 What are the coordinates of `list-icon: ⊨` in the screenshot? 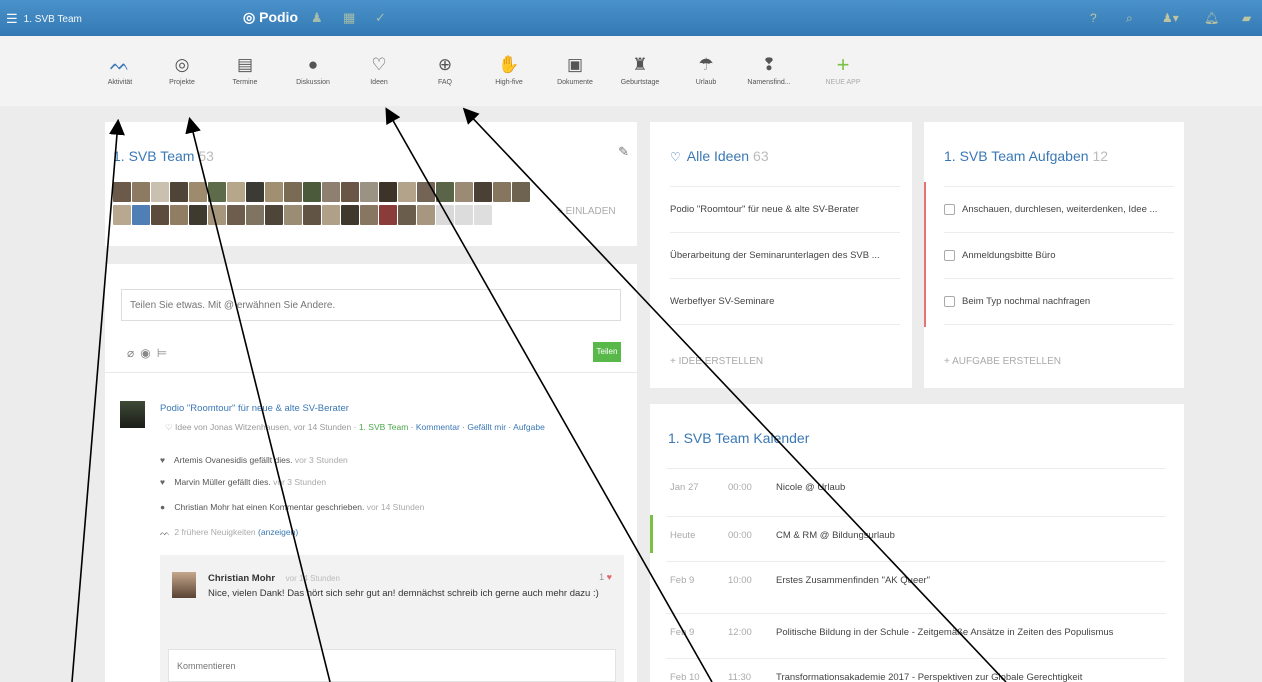 It's located at (162, 353).